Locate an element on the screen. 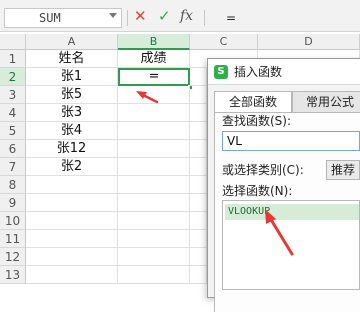 The image size is (360, 312). arrow-to-vlookup-icon is located at coordinates (279, 232).